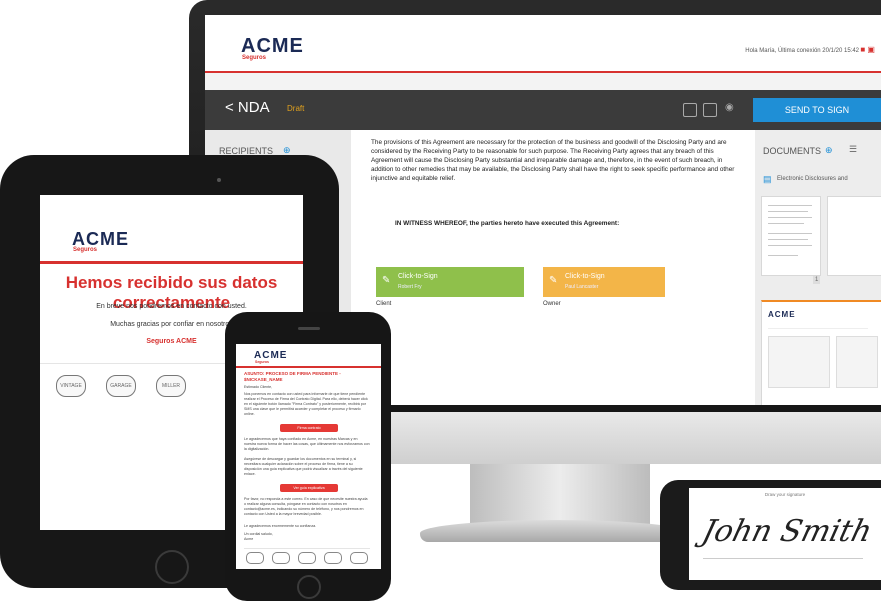 The image size is (881, 601). I want to click on email-greeting: Estimado Cliente,, so click(258, 387).